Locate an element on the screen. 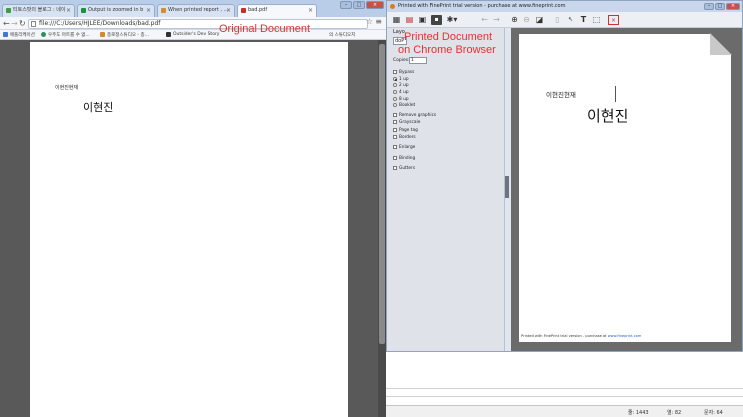 The height and width of the screenshot is (417, 743). back-arrow-icon: ← is located at coordinates (6, 23).